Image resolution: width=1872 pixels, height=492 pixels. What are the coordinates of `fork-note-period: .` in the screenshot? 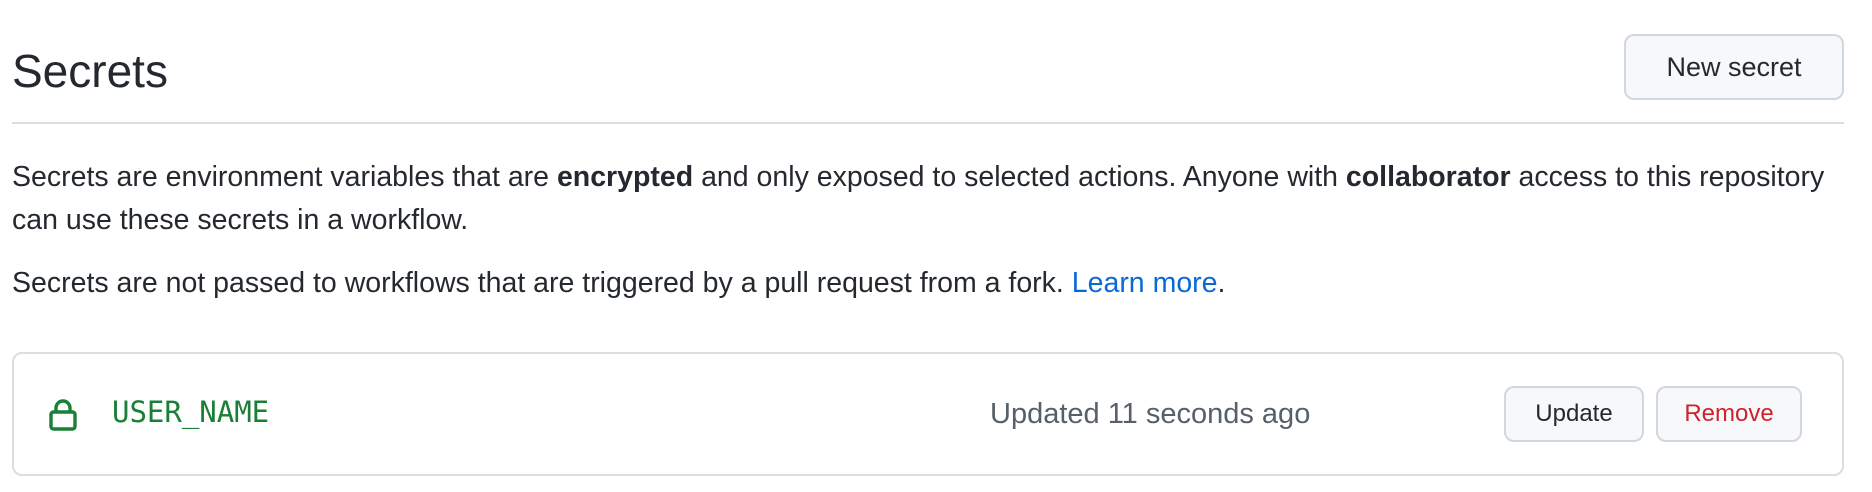 It's located at (1221, 283).